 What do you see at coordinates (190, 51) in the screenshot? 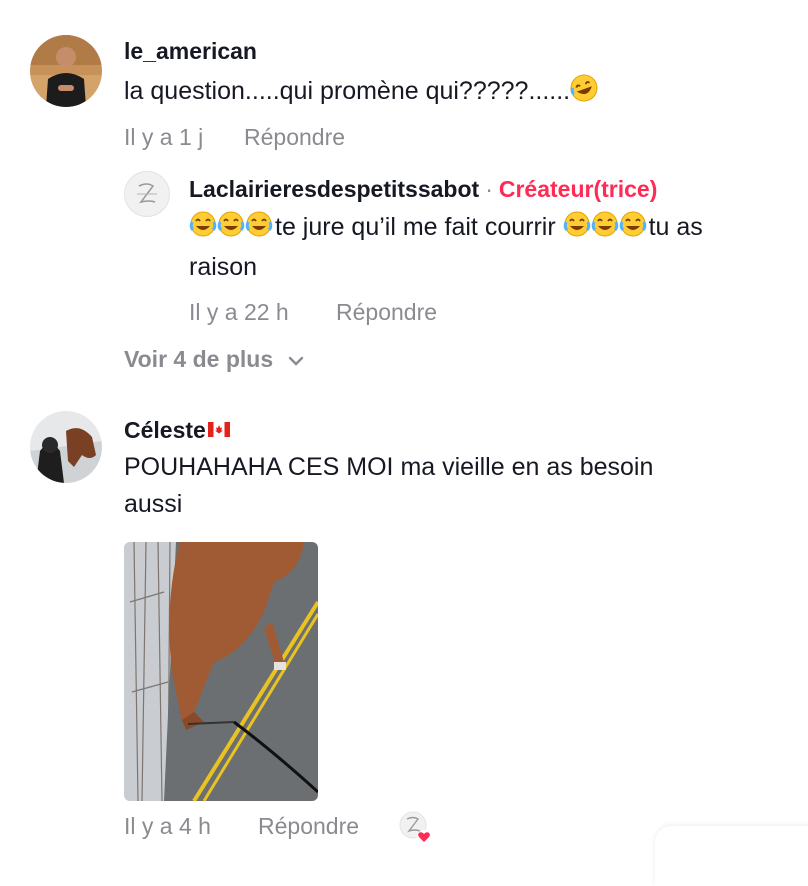
I see `comment-username: le_american` at bounding box center [190, 51].